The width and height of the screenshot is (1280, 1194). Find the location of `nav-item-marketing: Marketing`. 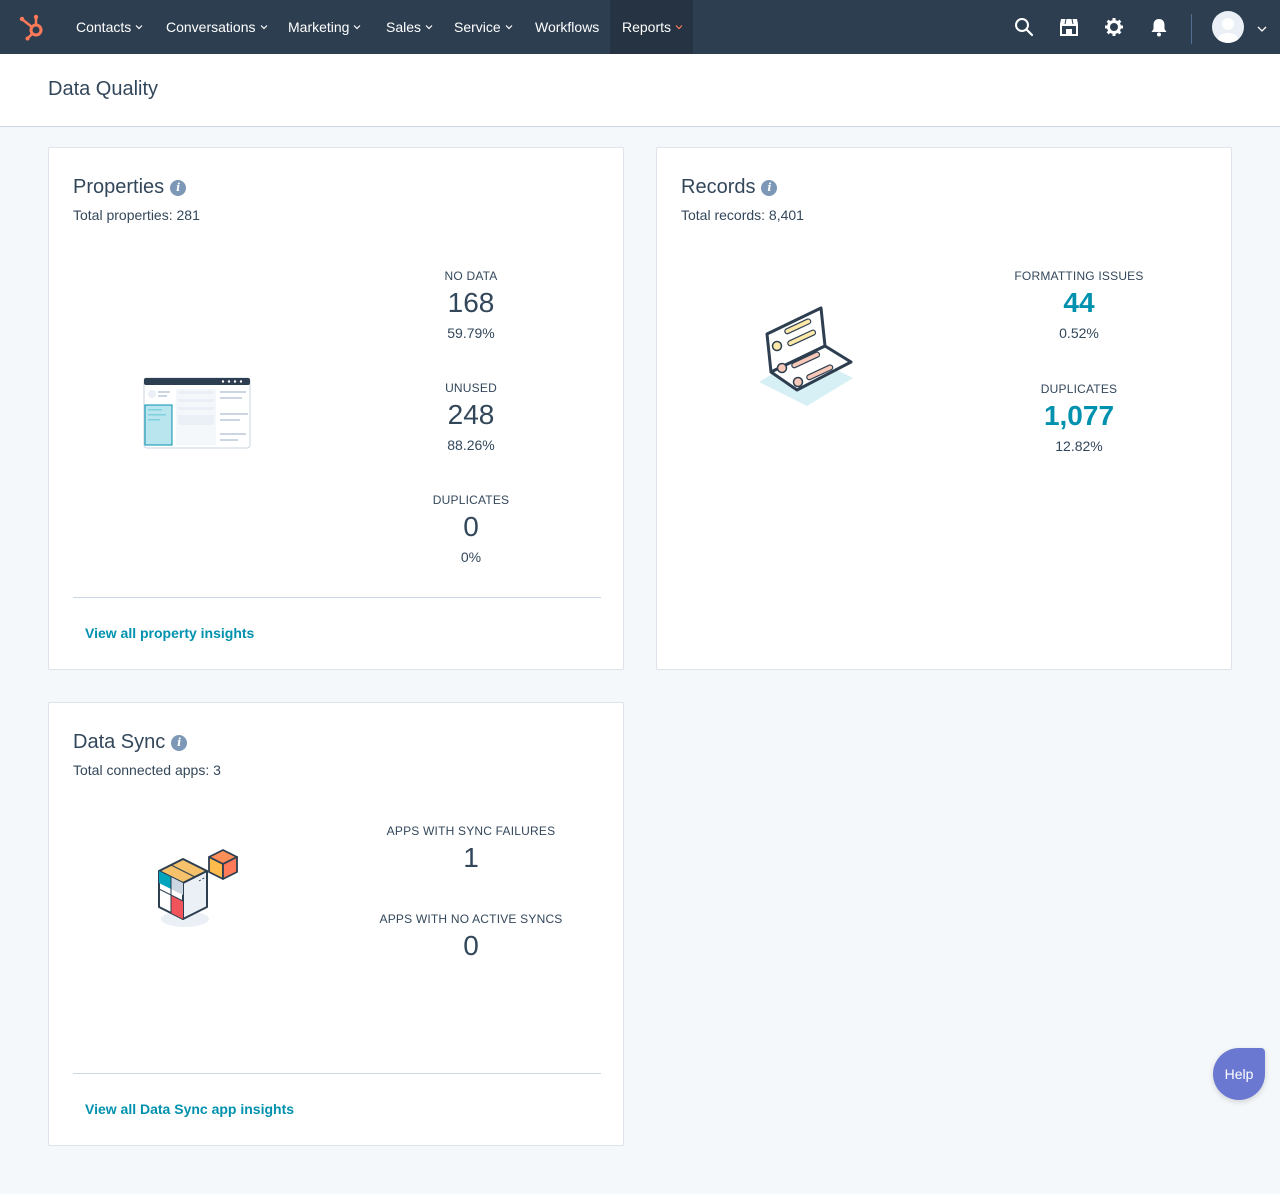

nav-item-marketing: Marketing is located at coordinates (324, 27).